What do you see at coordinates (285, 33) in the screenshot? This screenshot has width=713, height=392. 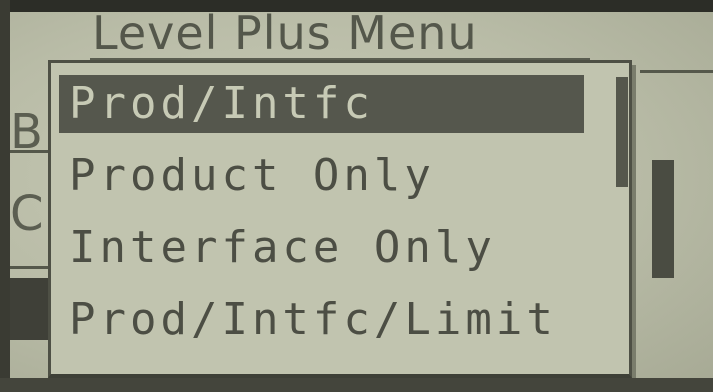 I see `page-title: Level Plus Menu` at bounding box center [285, 33].